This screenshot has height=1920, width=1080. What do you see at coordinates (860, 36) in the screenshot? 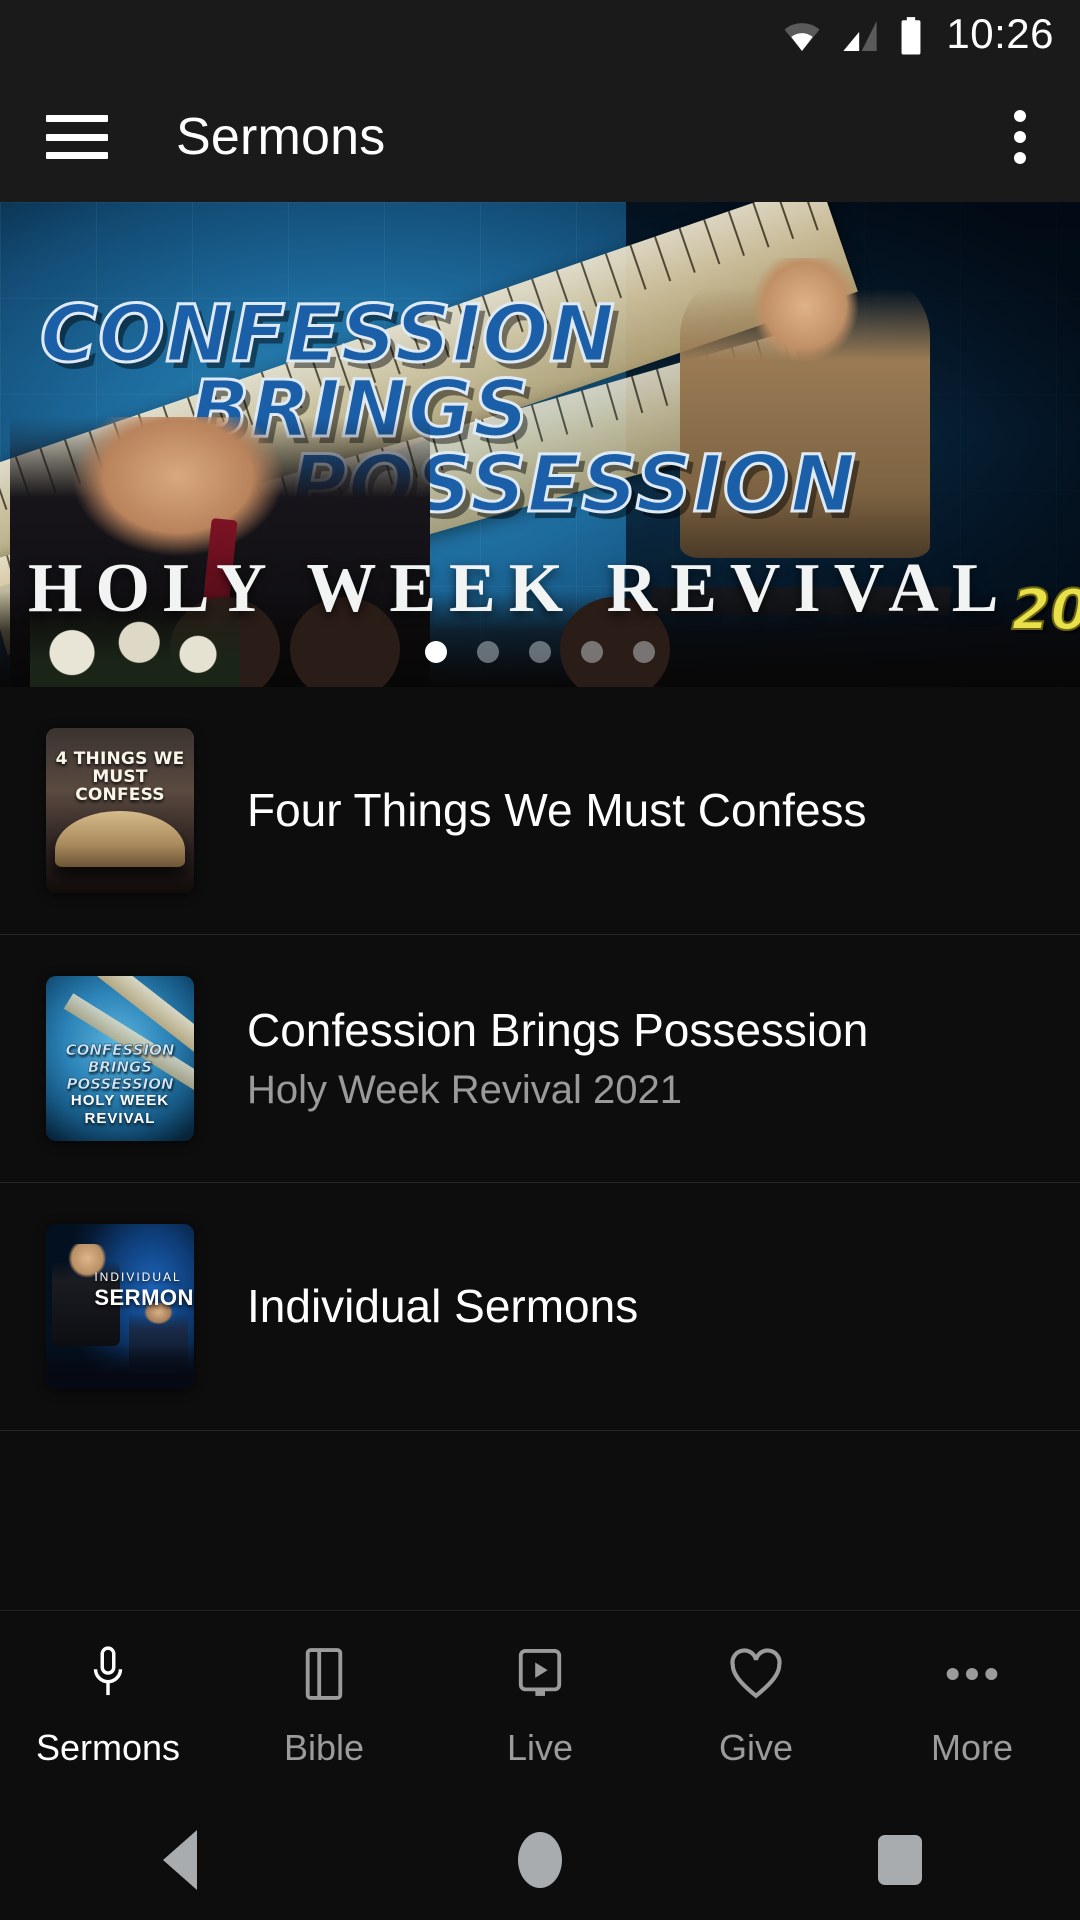
I see `cellular-signal-icon` at bounding box center [860, 36].